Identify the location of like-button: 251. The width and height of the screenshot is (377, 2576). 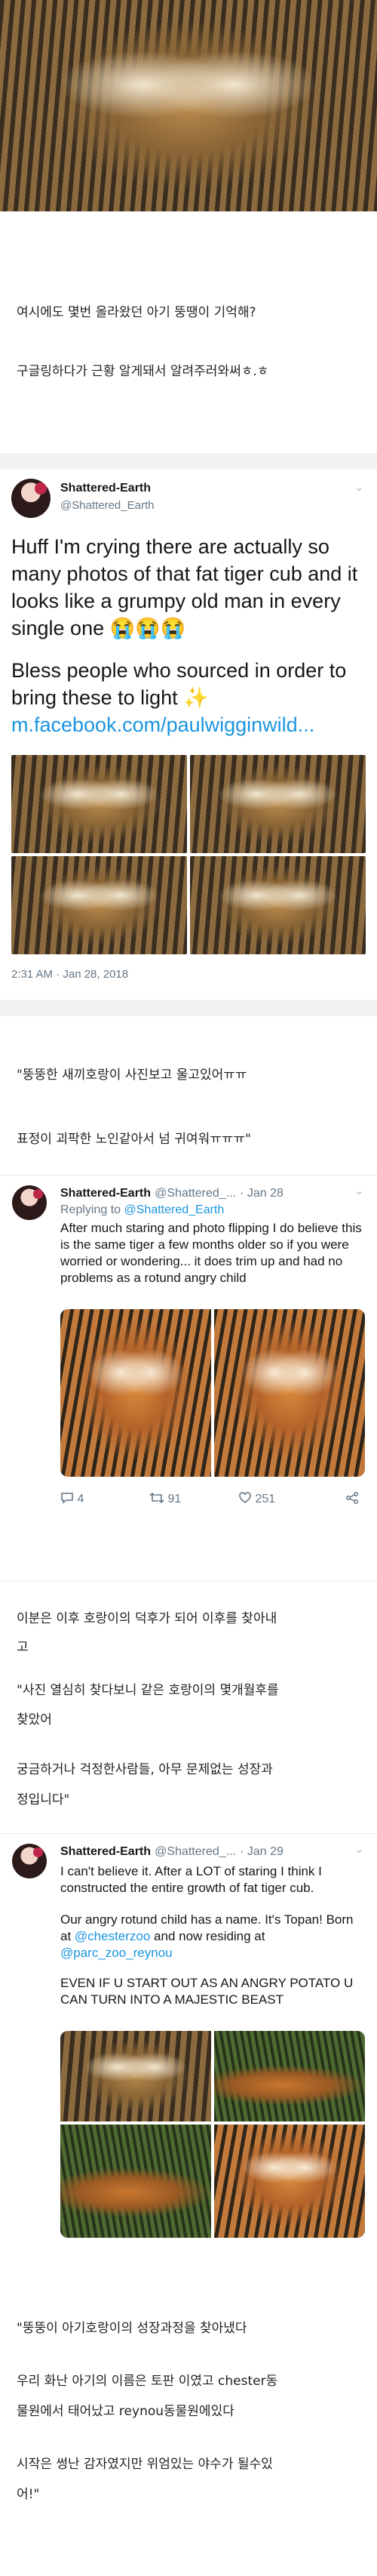
(256, 1499).